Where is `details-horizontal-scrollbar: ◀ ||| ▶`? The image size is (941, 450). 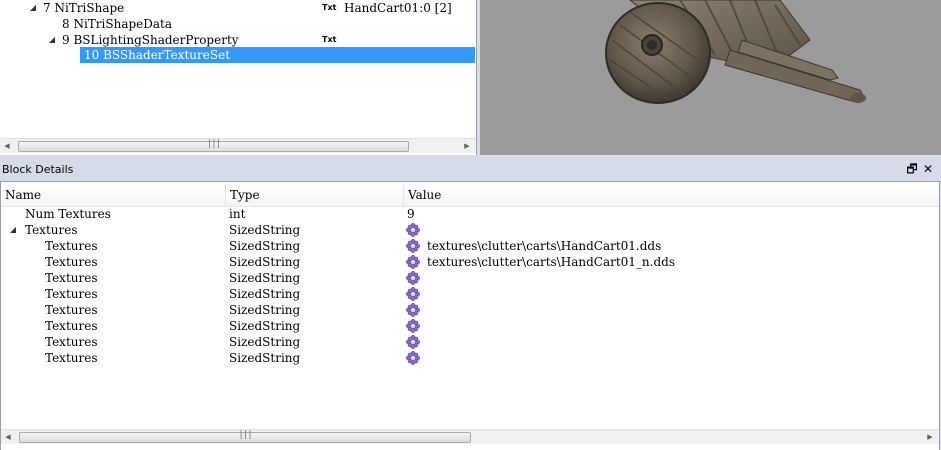 details-horizontal-scrollbar: ◀ ||| ▶ is located at coordinates (470, 436).